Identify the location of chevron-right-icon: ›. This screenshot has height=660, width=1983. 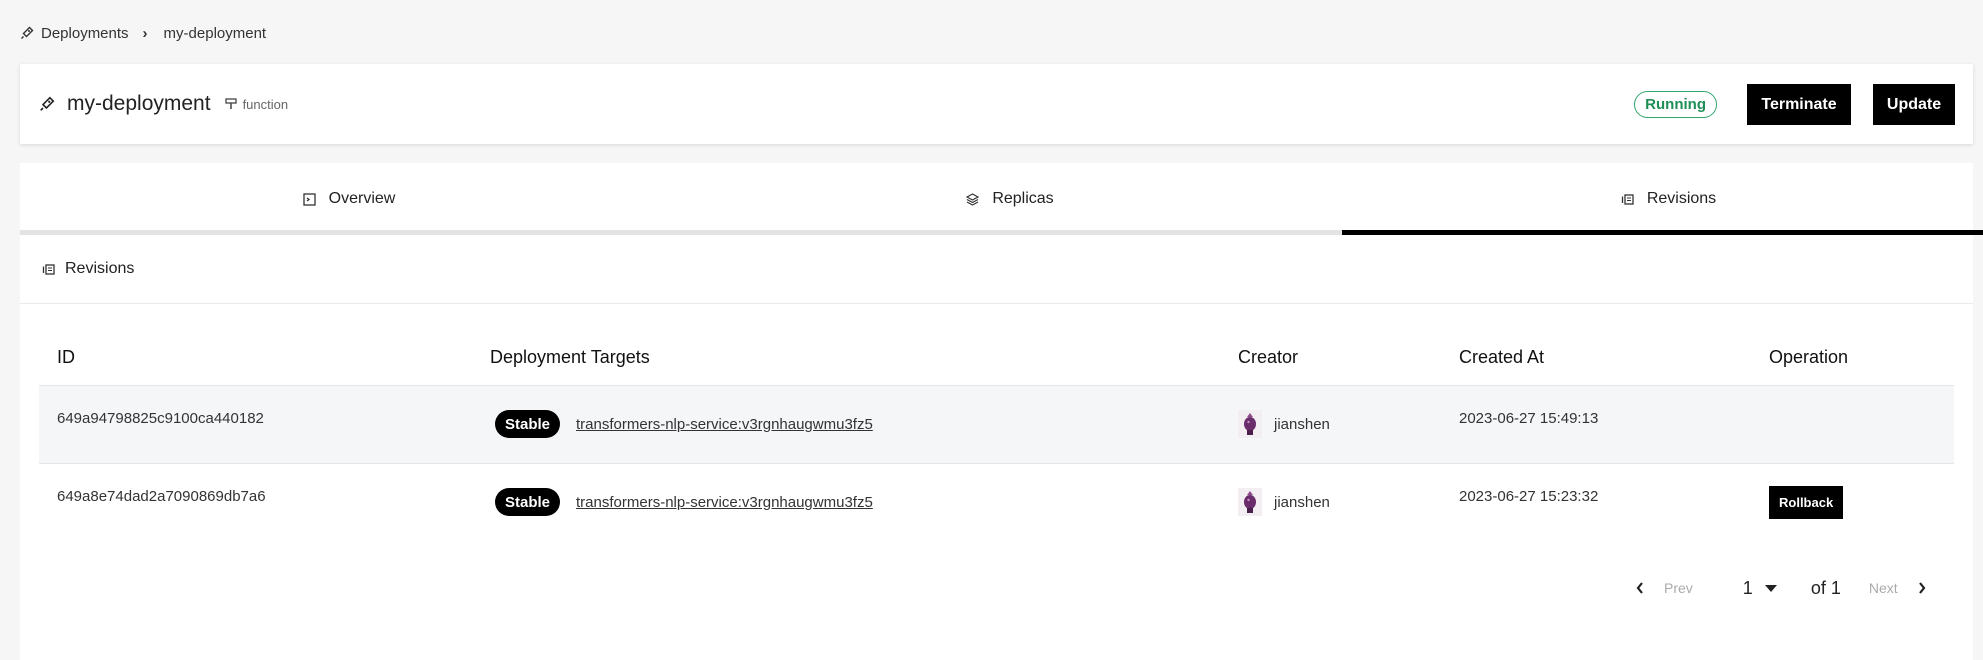
(145, 33).